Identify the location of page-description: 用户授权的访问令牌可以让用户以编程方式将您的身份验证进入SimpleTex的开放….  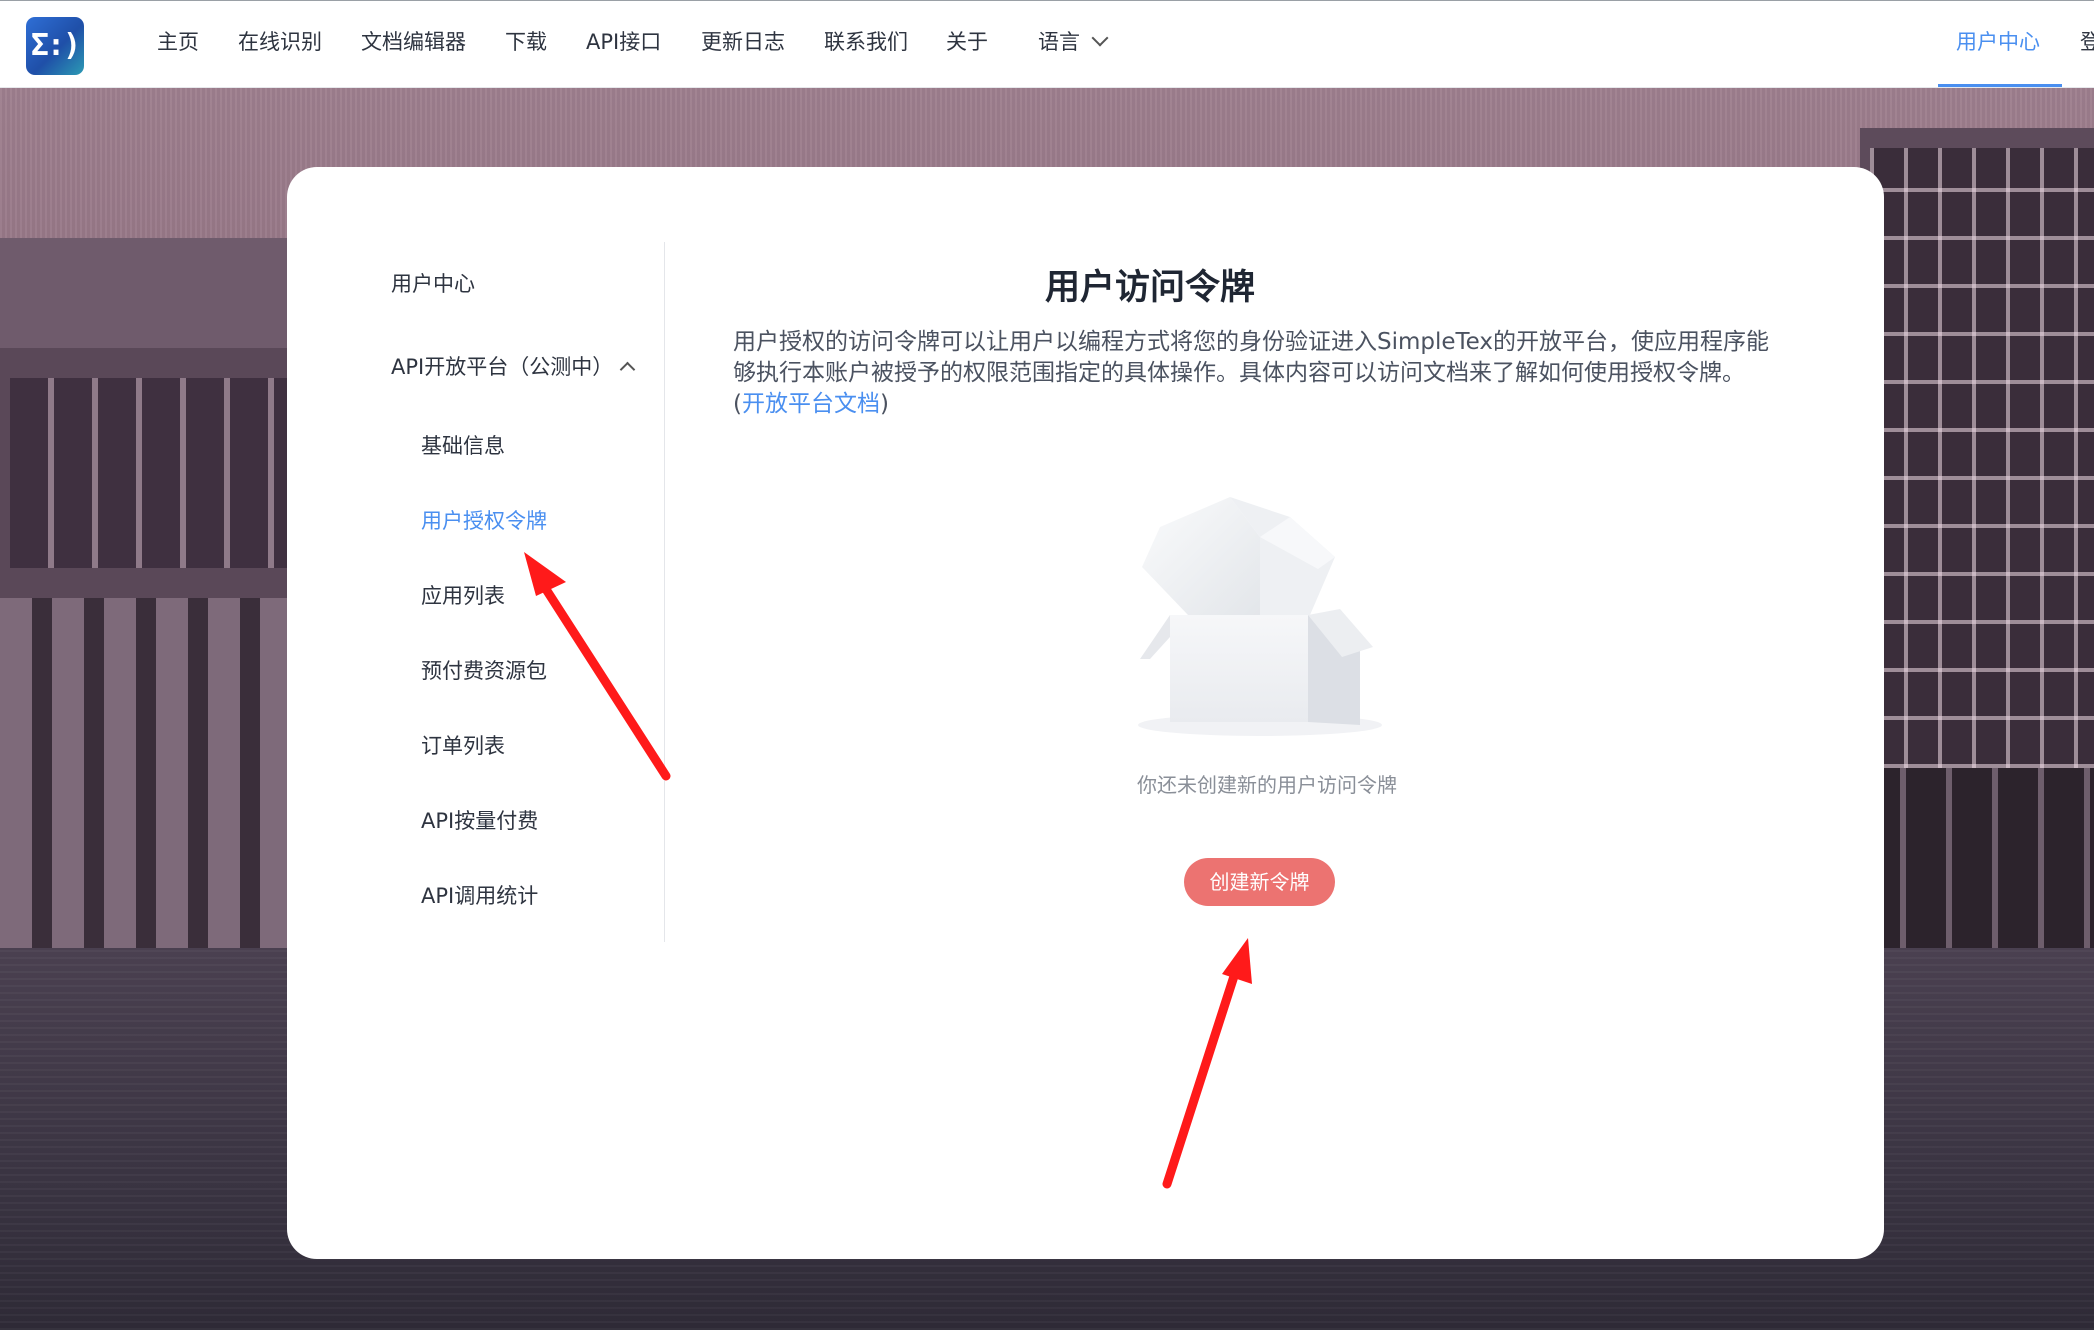
(1258, 373).